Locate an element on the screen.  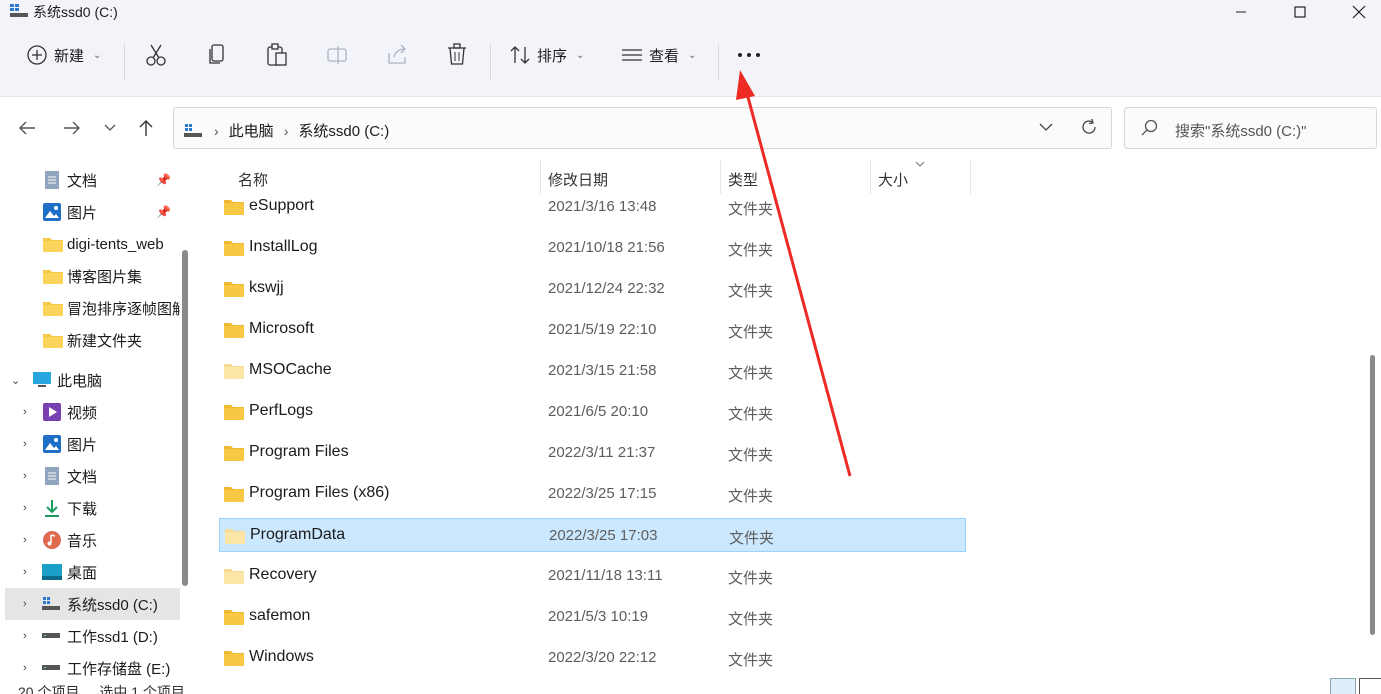
recent-button is located at coordinates (110, 128).